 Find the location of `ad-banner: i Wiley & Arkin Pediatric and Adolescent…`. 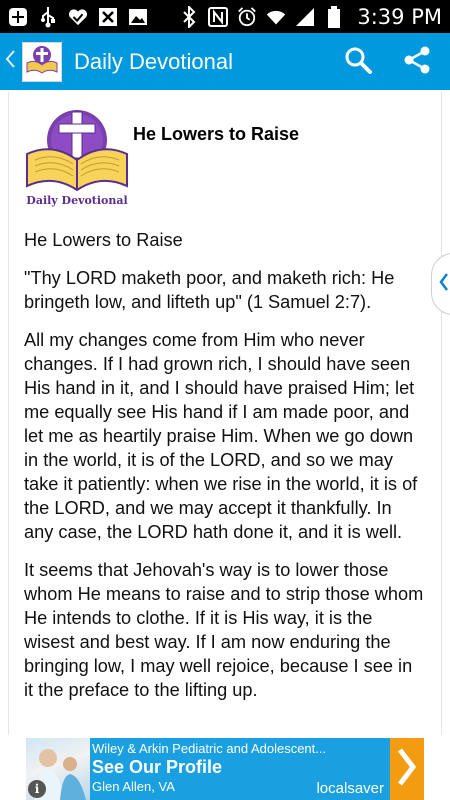

ad-banner: i Wiley & Arkin Pediatric and Adolescent… is located at coordinates (225, 769).